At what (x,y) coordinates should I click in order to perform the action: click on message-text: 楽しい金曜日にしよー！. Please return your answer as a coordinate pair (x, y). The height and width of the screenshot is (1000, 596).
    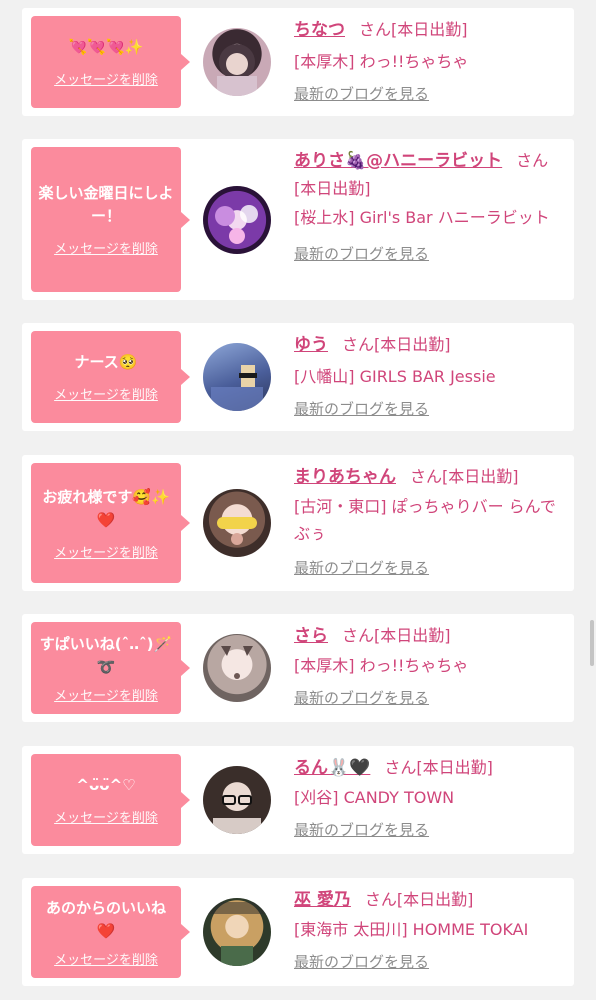
    Looking at the image, I should click on (106, 204).